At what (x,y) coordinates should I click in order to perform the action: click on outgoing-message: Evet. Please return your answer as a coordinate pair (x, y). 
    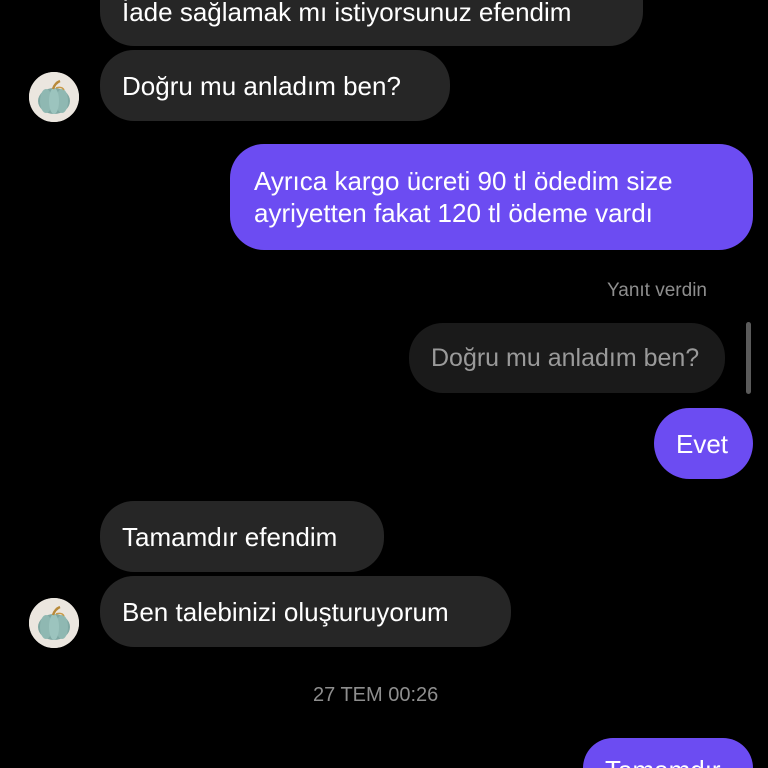
    Looking at the image, I should click on (703, 443).